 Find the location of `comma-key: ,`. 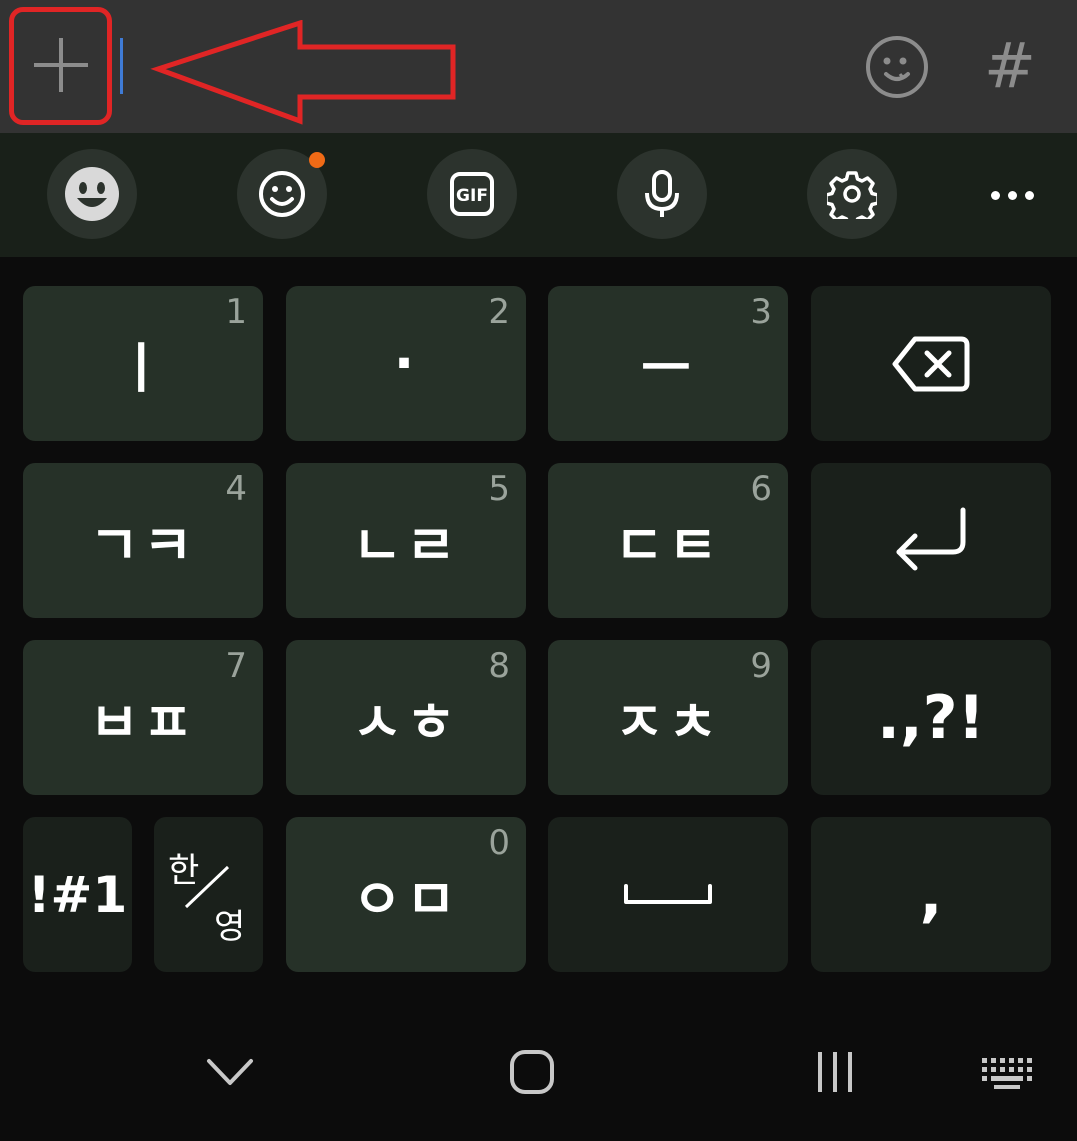

comma-key: , is located at coordinates (931, 894).